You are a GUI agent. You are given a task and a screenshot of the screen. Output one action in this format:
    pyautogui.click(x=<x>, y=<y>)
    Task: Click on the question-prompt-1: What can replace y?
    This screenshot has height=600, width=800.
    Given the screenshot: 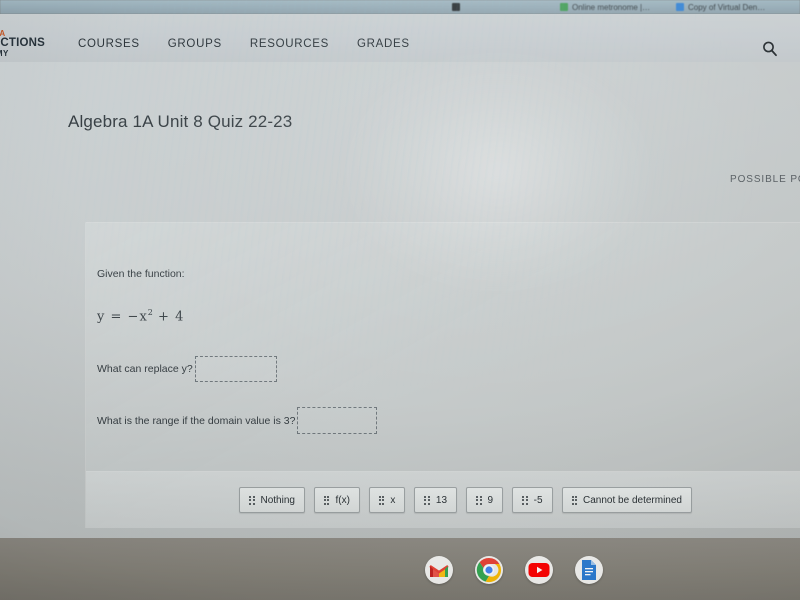 What is the action you would take?
    pyautogui.click(x=145, y=369)
    